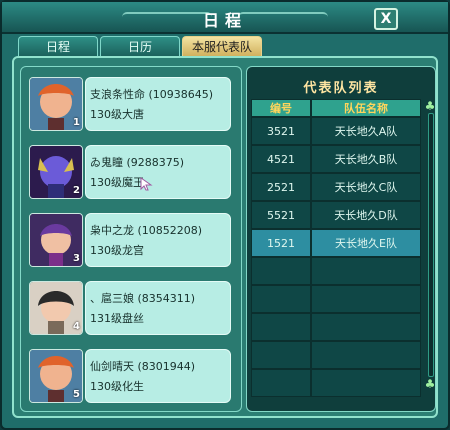 The height and width of the screenshot is (430, 450). What do you see at coordinates (281, 131) in the screenshot?
I see `cell-id: 3521` at bounding box center [281, 131].